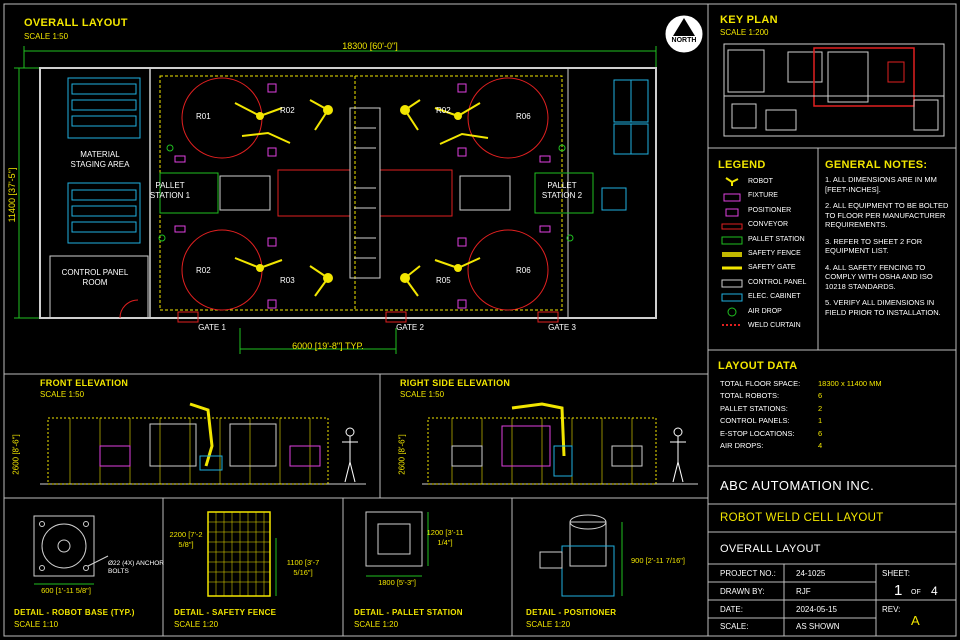  I want to click on legend-label: PALLET STATION, so click(776, 239).